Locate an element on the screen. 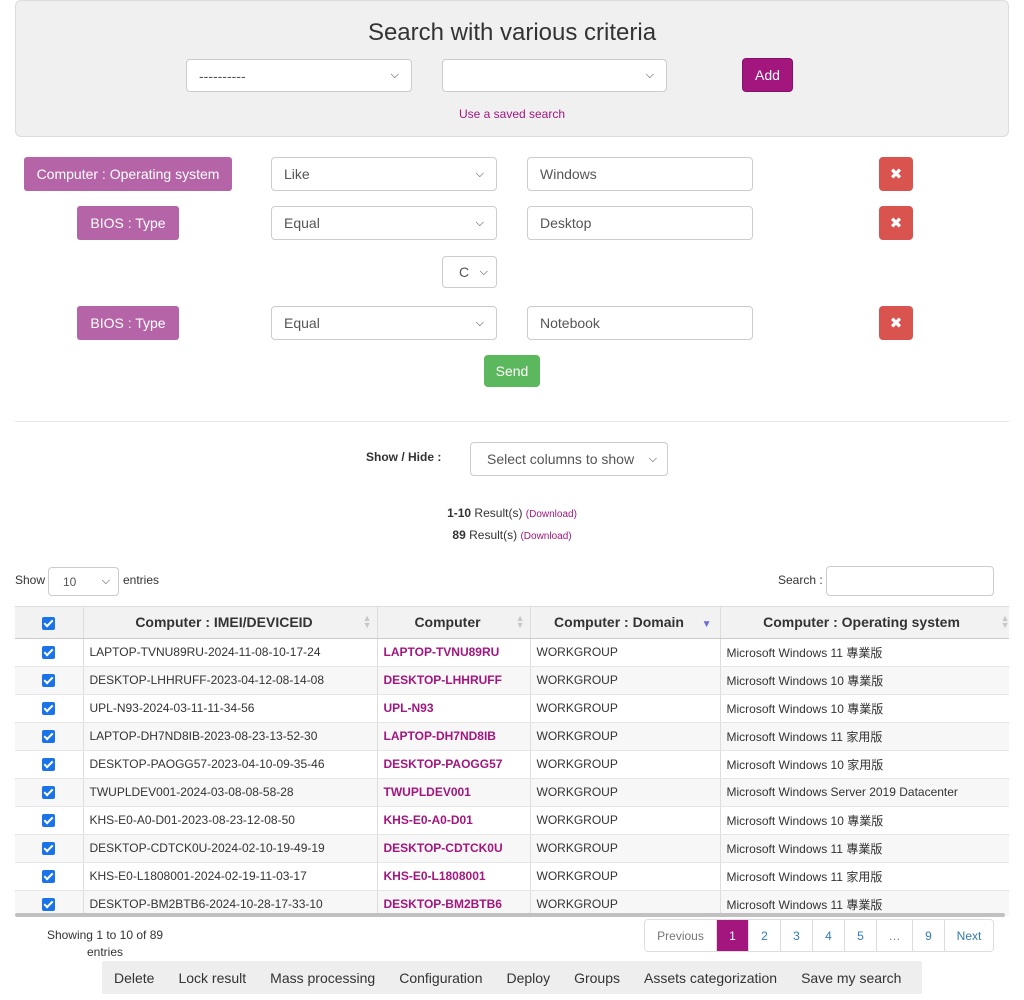 This screenshot has height=1000, width=1024. pagination-previous: Previous is located at coordinates (681, 935).